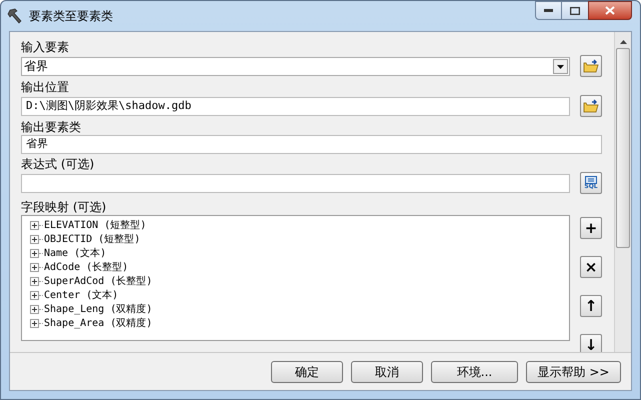  What do you see at coordinates (591, 180) in the screenshot?
I see `document-icon` at bounding box center [591, 180].